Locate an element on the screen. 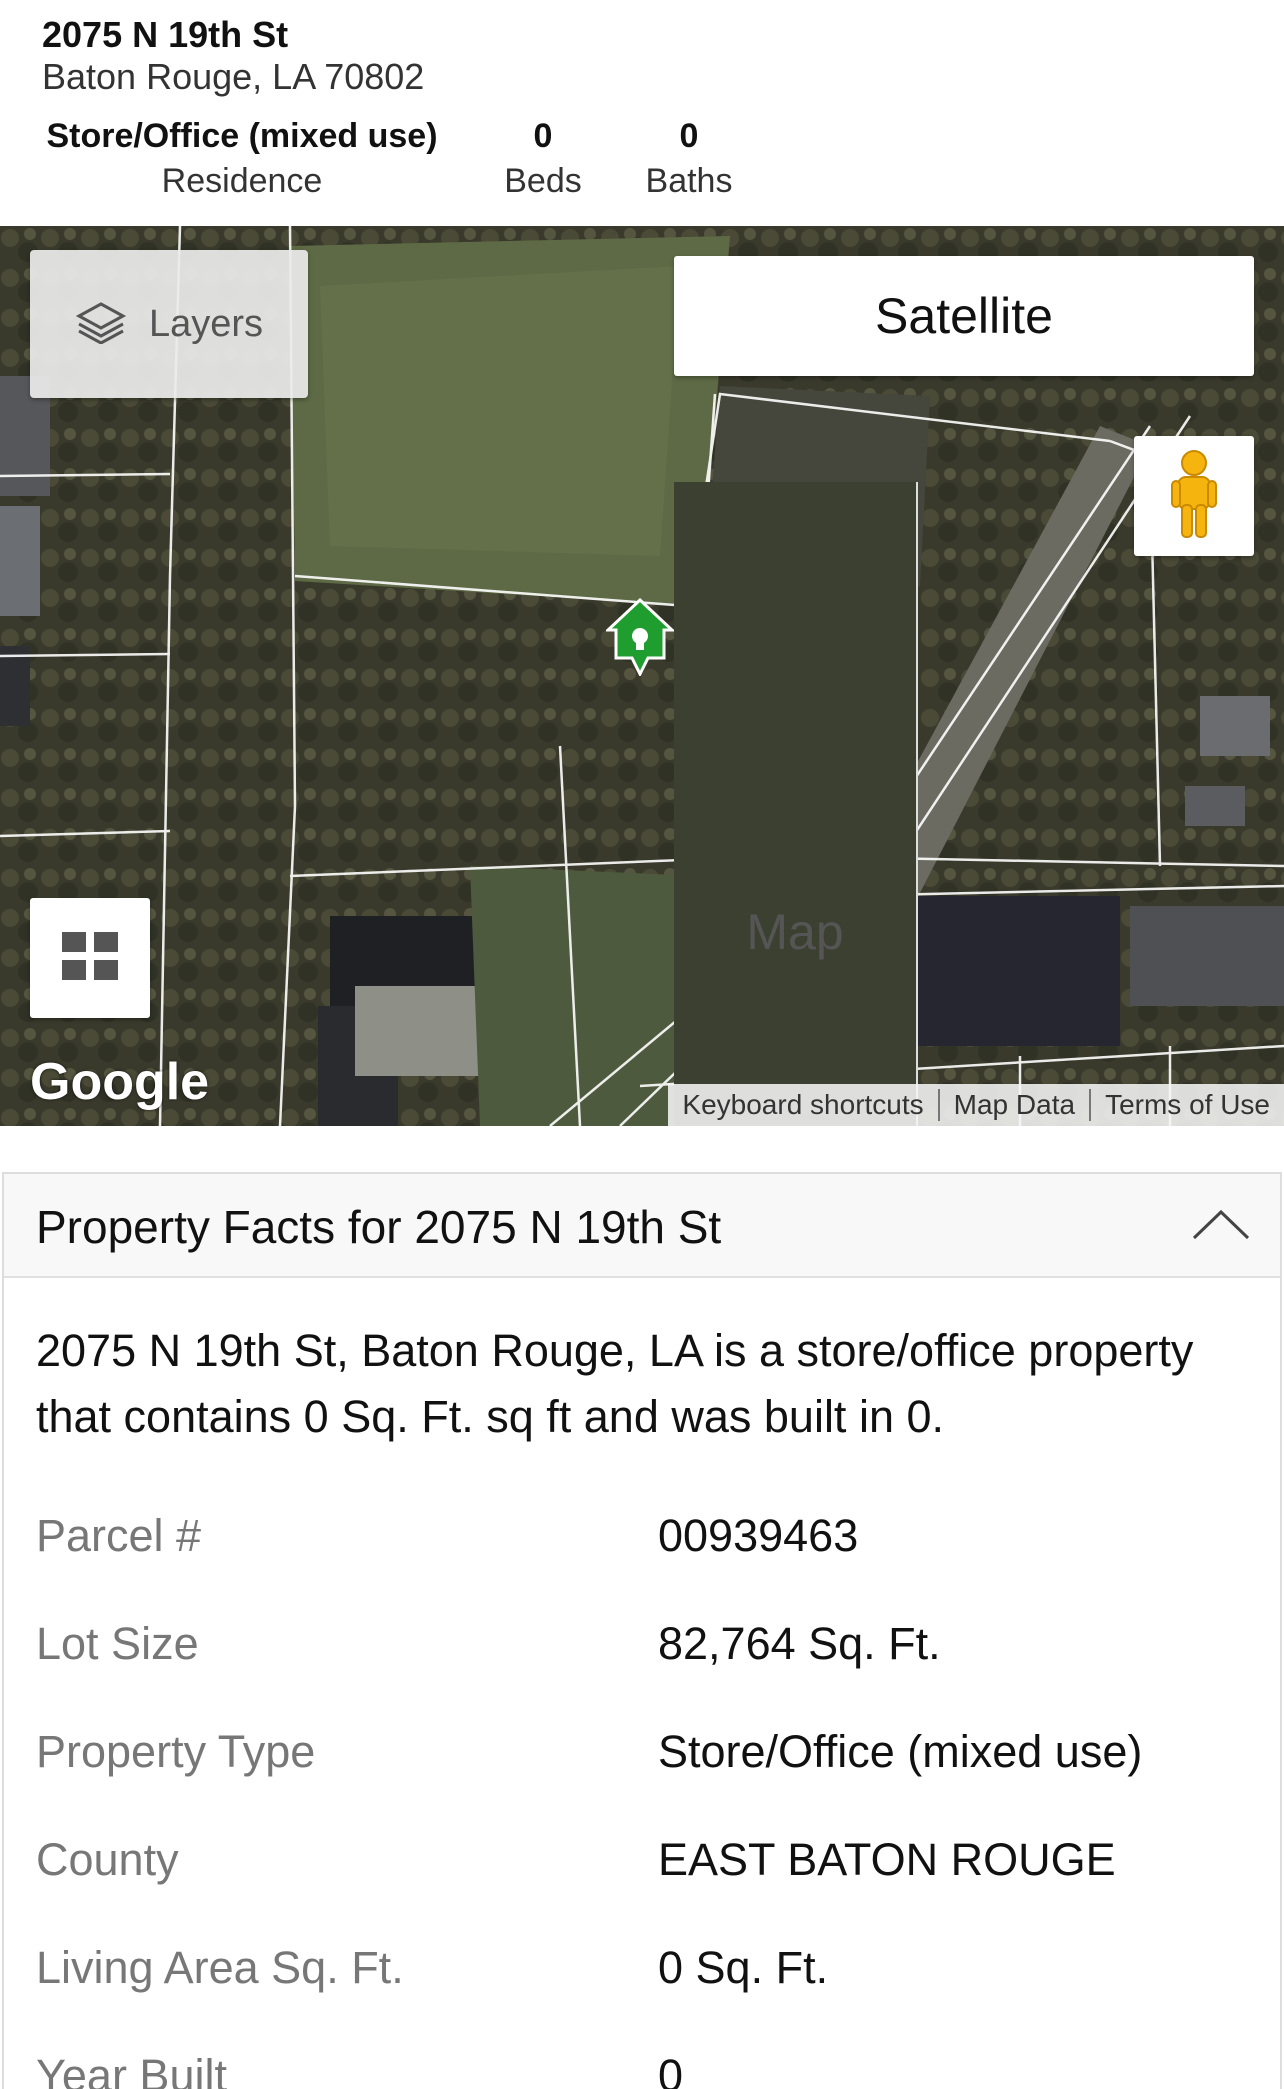  fact-value: 0 is located at coordinates (671, 2069).